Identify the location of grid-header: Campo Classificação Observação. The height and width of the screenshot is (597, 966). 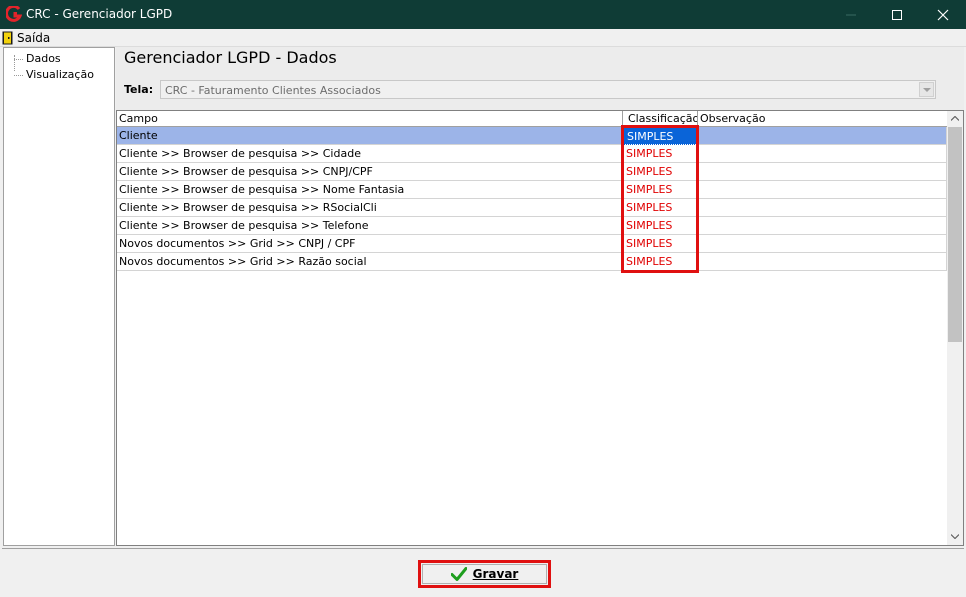
(532, 119).